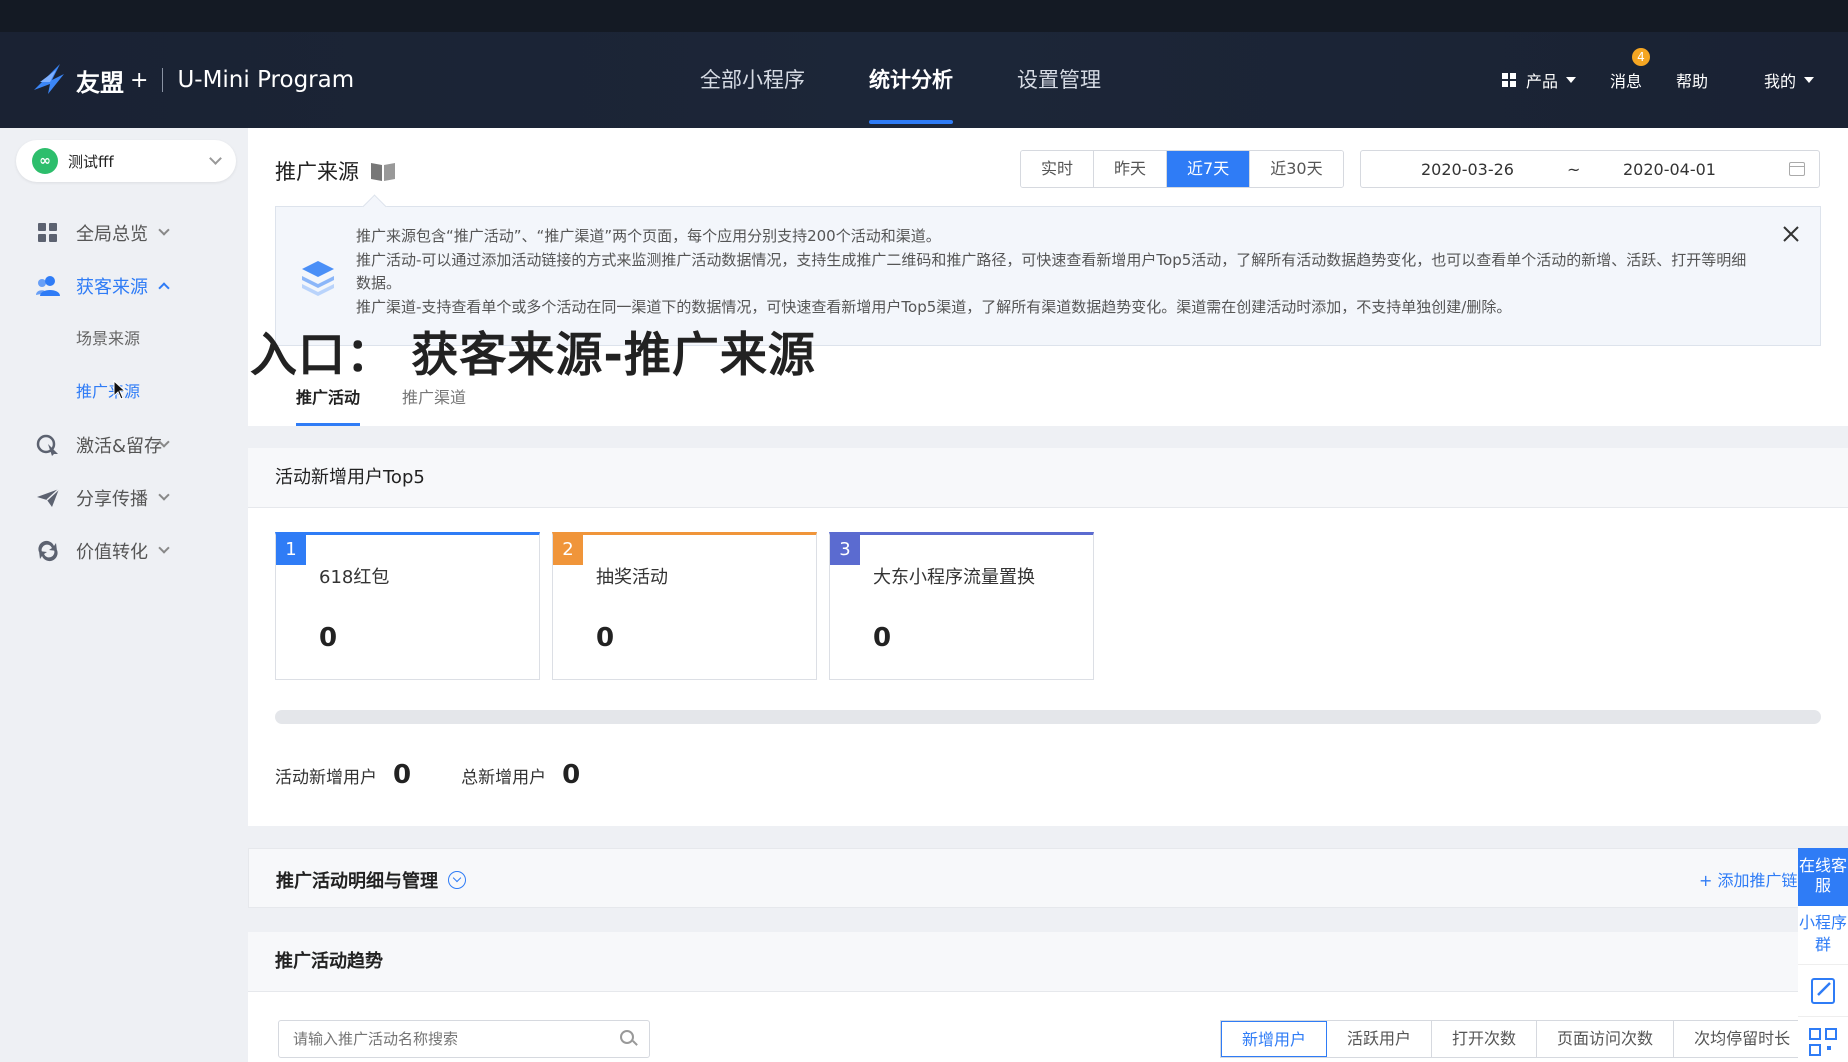 The height and width of the screenshot is (1062, 1848). Describe the element at coordinates (568, 550) in the screenshot. I see `rank-number: 2` at that location.